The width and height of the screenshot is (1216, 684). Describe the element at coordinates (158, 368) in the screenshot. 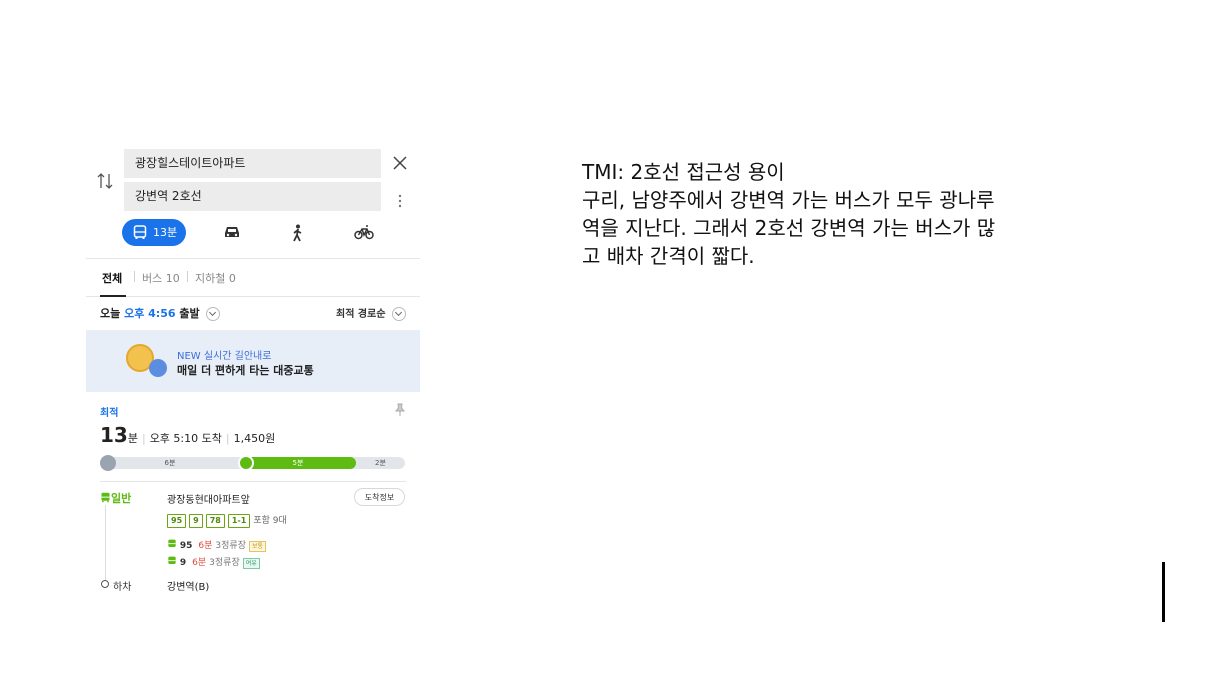

I see `bus-badge-icon` at that location.